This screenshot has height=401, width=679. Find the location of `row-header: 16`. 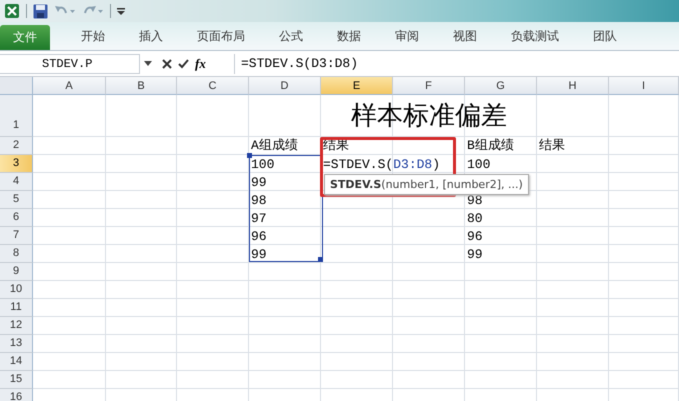

row-header: 16 is located at coordinates (16, 395).